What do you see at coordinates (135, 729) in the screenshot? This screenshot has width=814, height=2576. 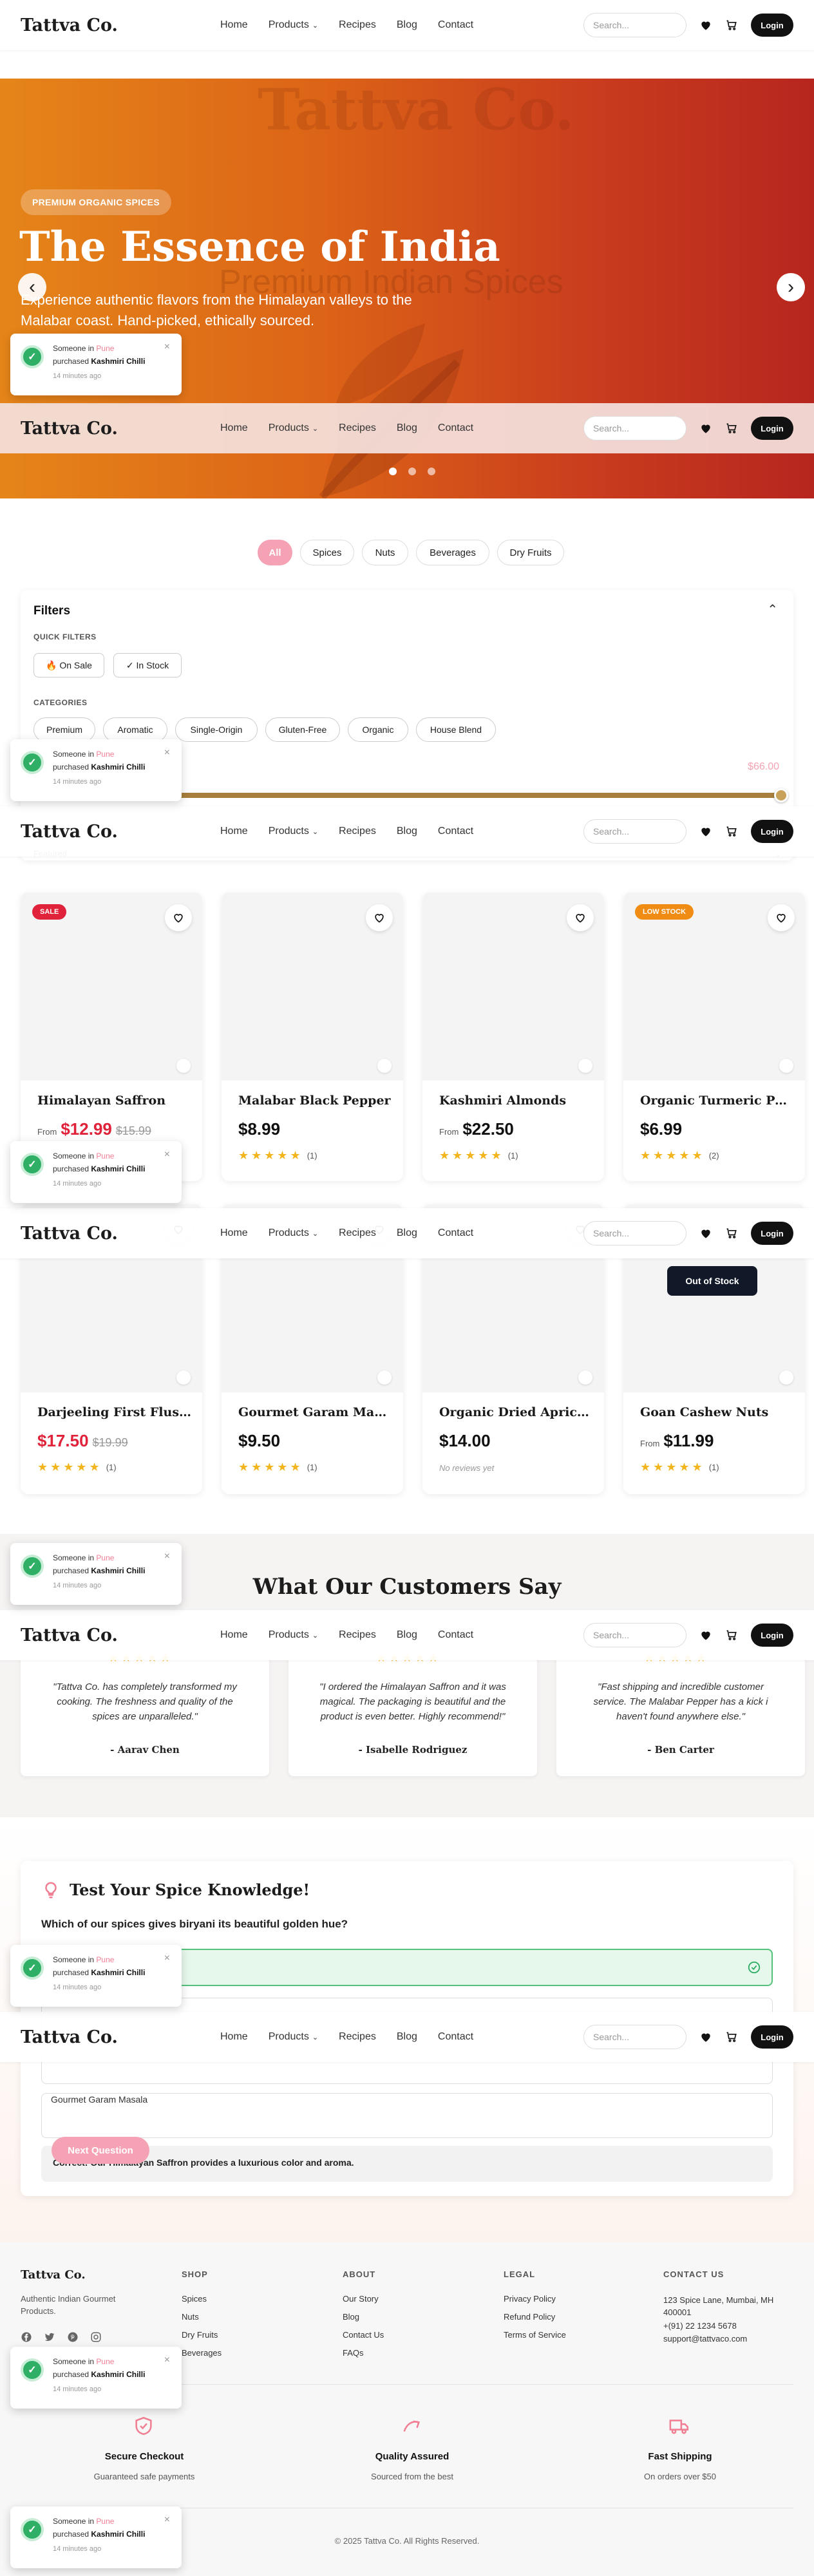 I see `category-aromatic: Aromatic` at bounding box center [135, 729].